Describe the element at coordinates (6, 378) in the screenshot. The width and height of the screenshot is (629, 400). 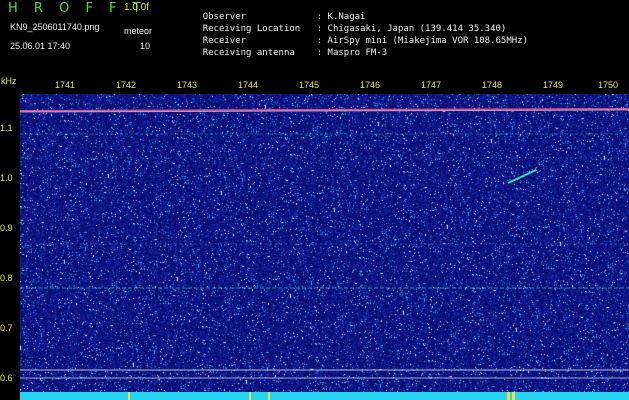
I see `frequency-tick-label: 0.6` at that location.